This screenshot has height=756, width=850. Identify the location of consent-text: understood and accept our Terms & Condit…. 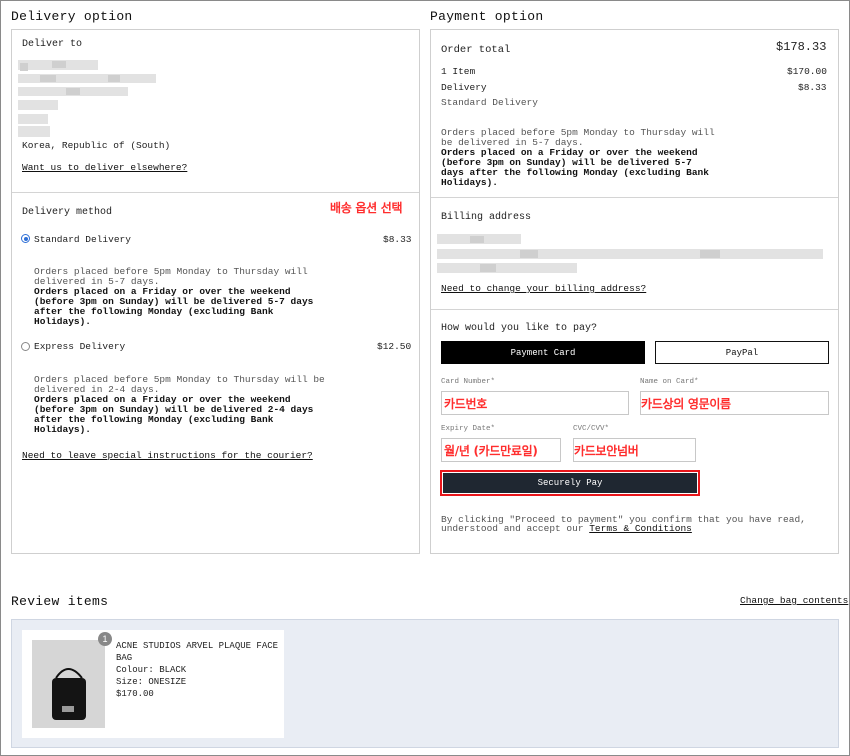
(566, 528).